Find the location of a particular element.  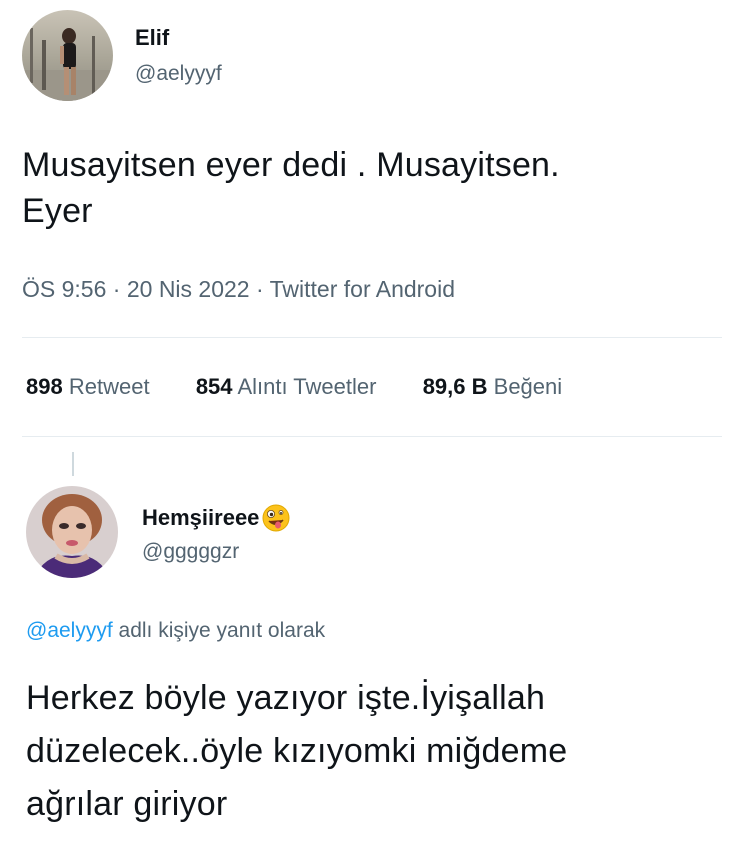

quotes-count: 854 is located at coordinates (214, 386).